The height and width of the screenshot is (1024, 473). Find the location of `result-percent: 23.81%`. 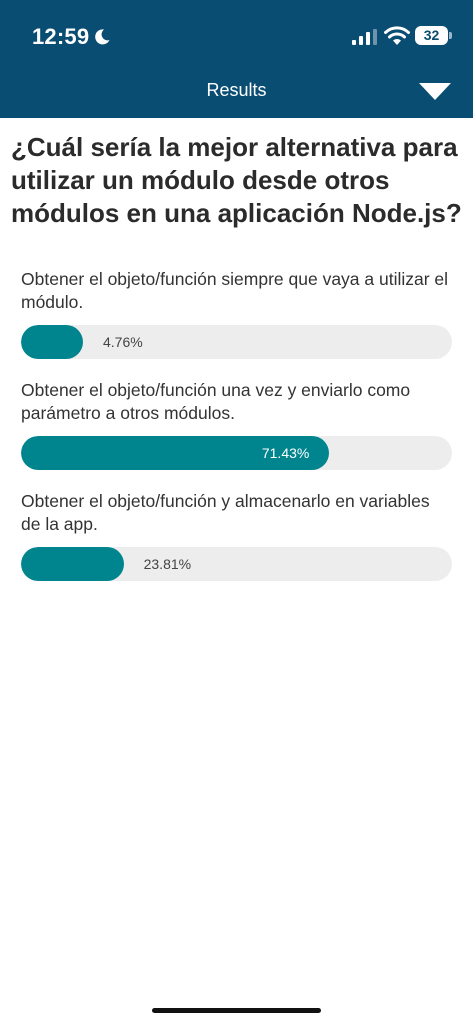

result-percent: 23.81% is located at coordinates (167, 564).